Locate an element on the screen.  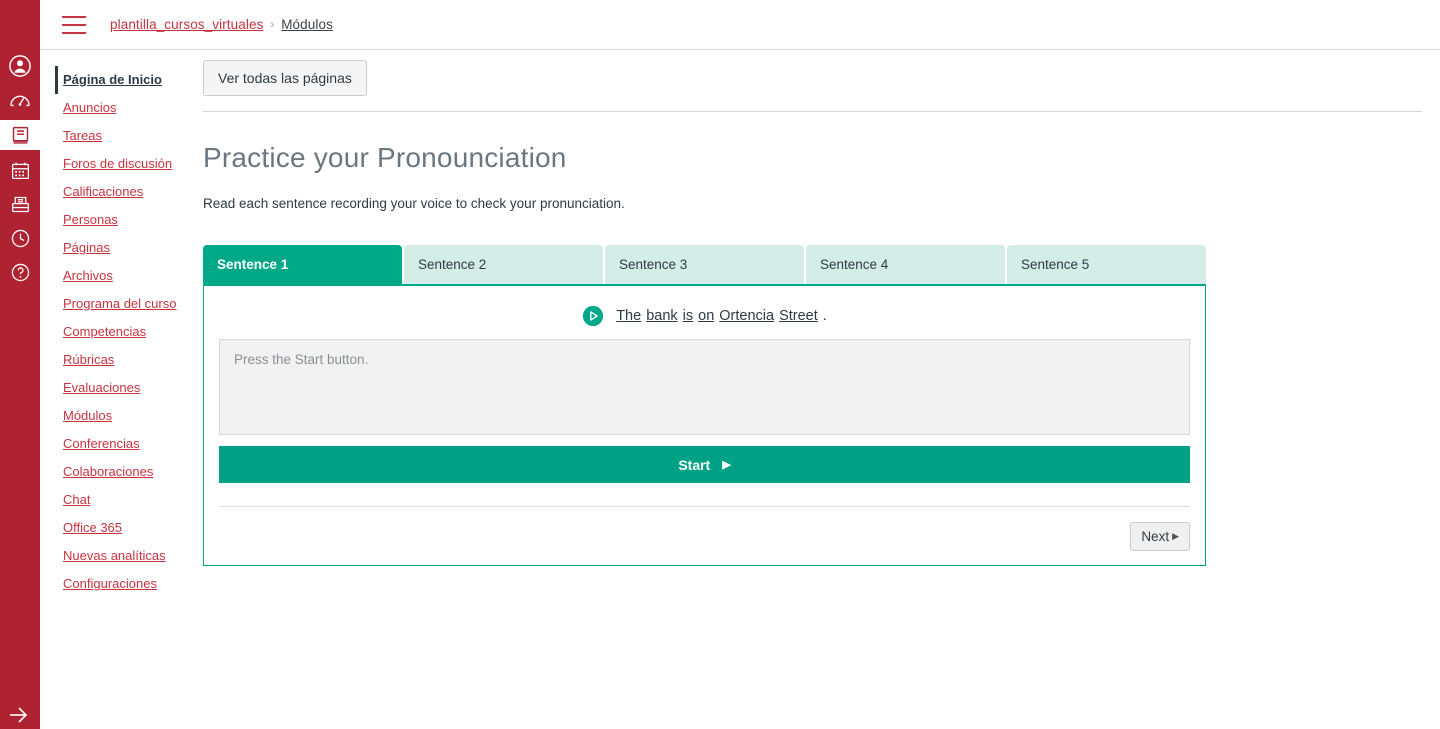
play-triangle-icon: ▶ is located at coordinates (726, 465).